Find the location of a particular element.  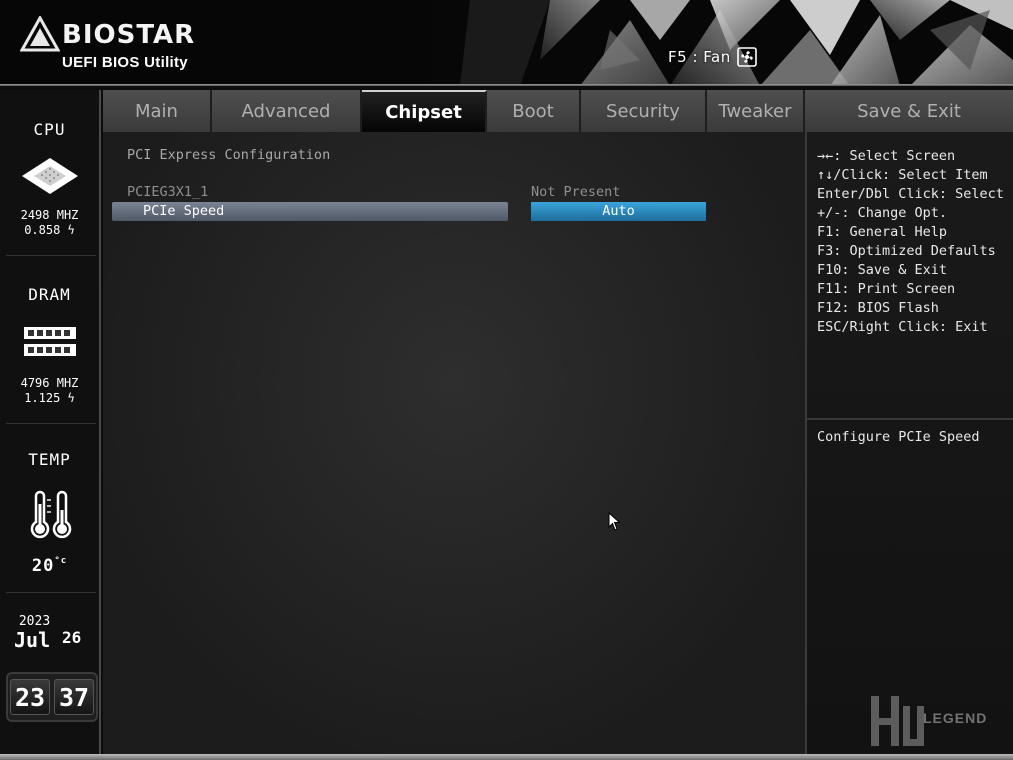

header-divider is located at coordinates (506, 85).